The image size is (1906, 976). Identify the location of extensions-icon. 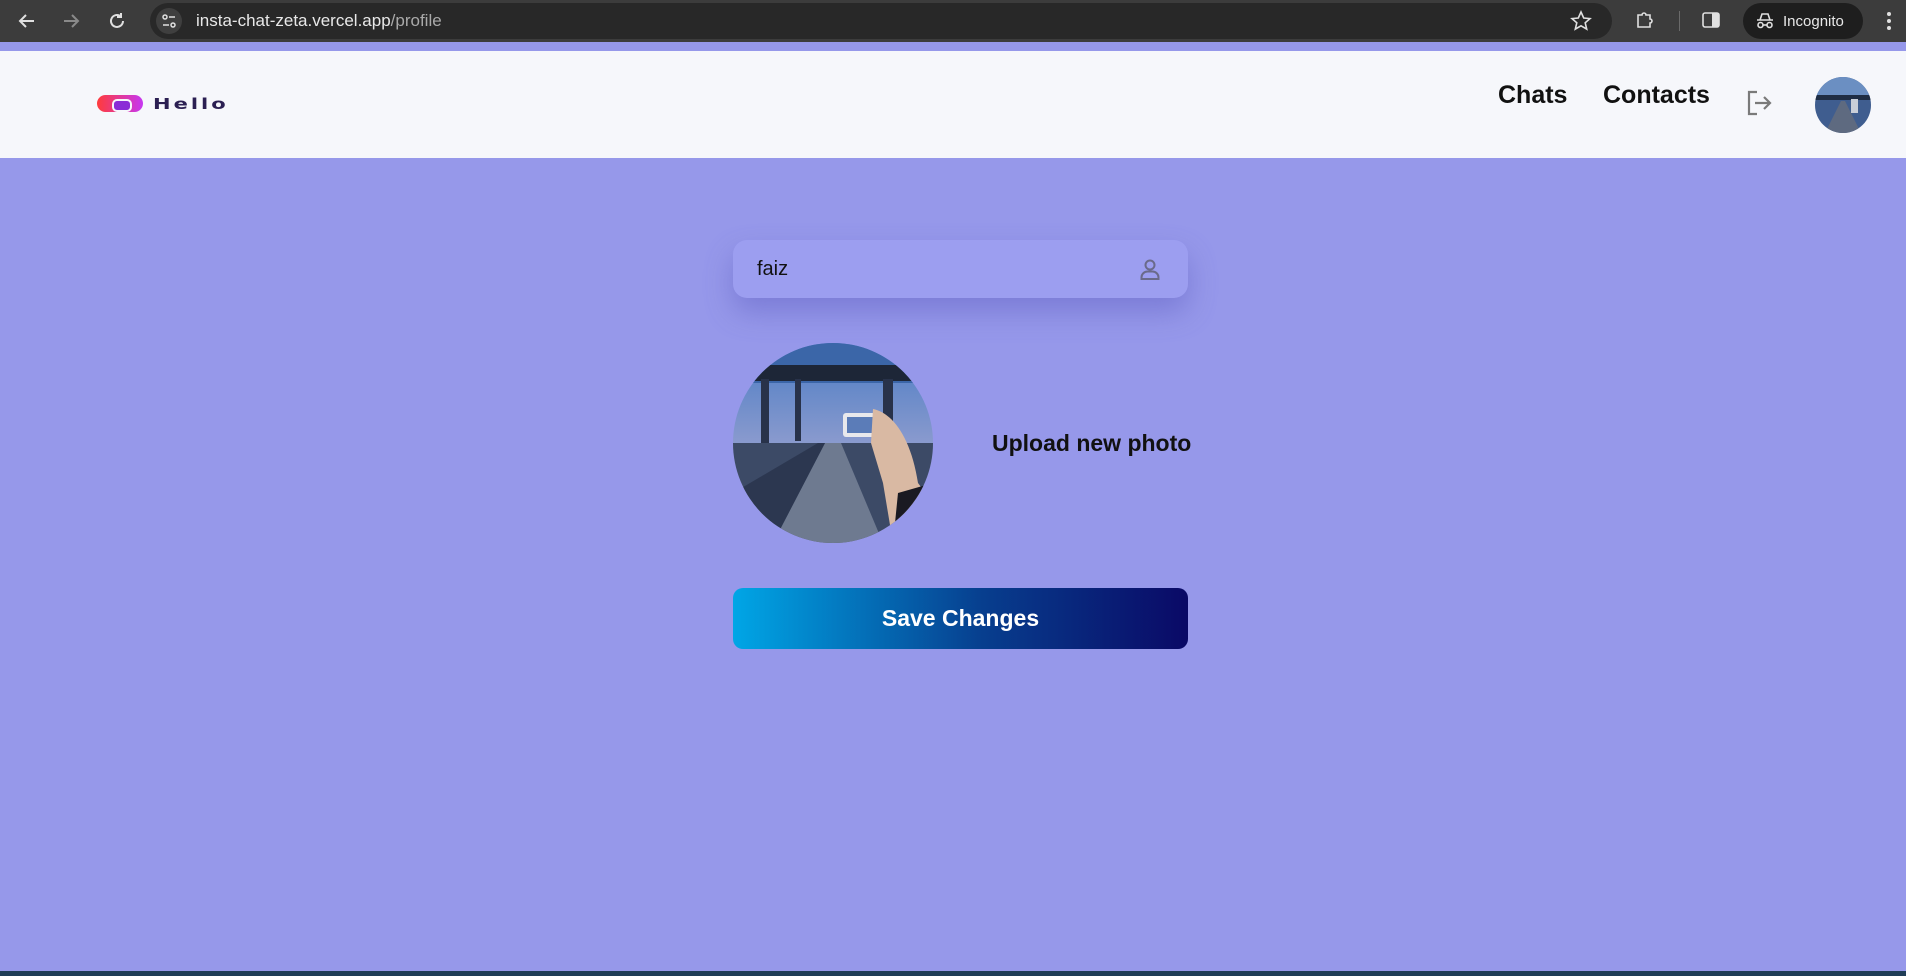
(1645, 22).